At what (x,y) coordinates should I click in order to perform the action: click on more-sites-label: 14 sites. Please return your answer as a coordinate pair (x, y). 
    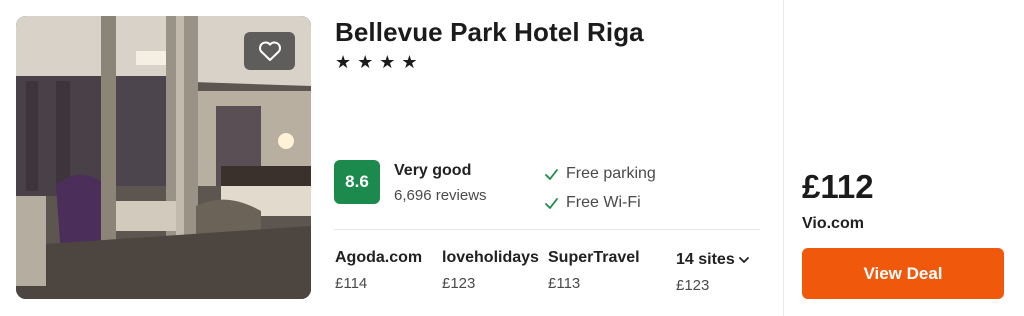
    Looking at the image, I should click on (705, 259).